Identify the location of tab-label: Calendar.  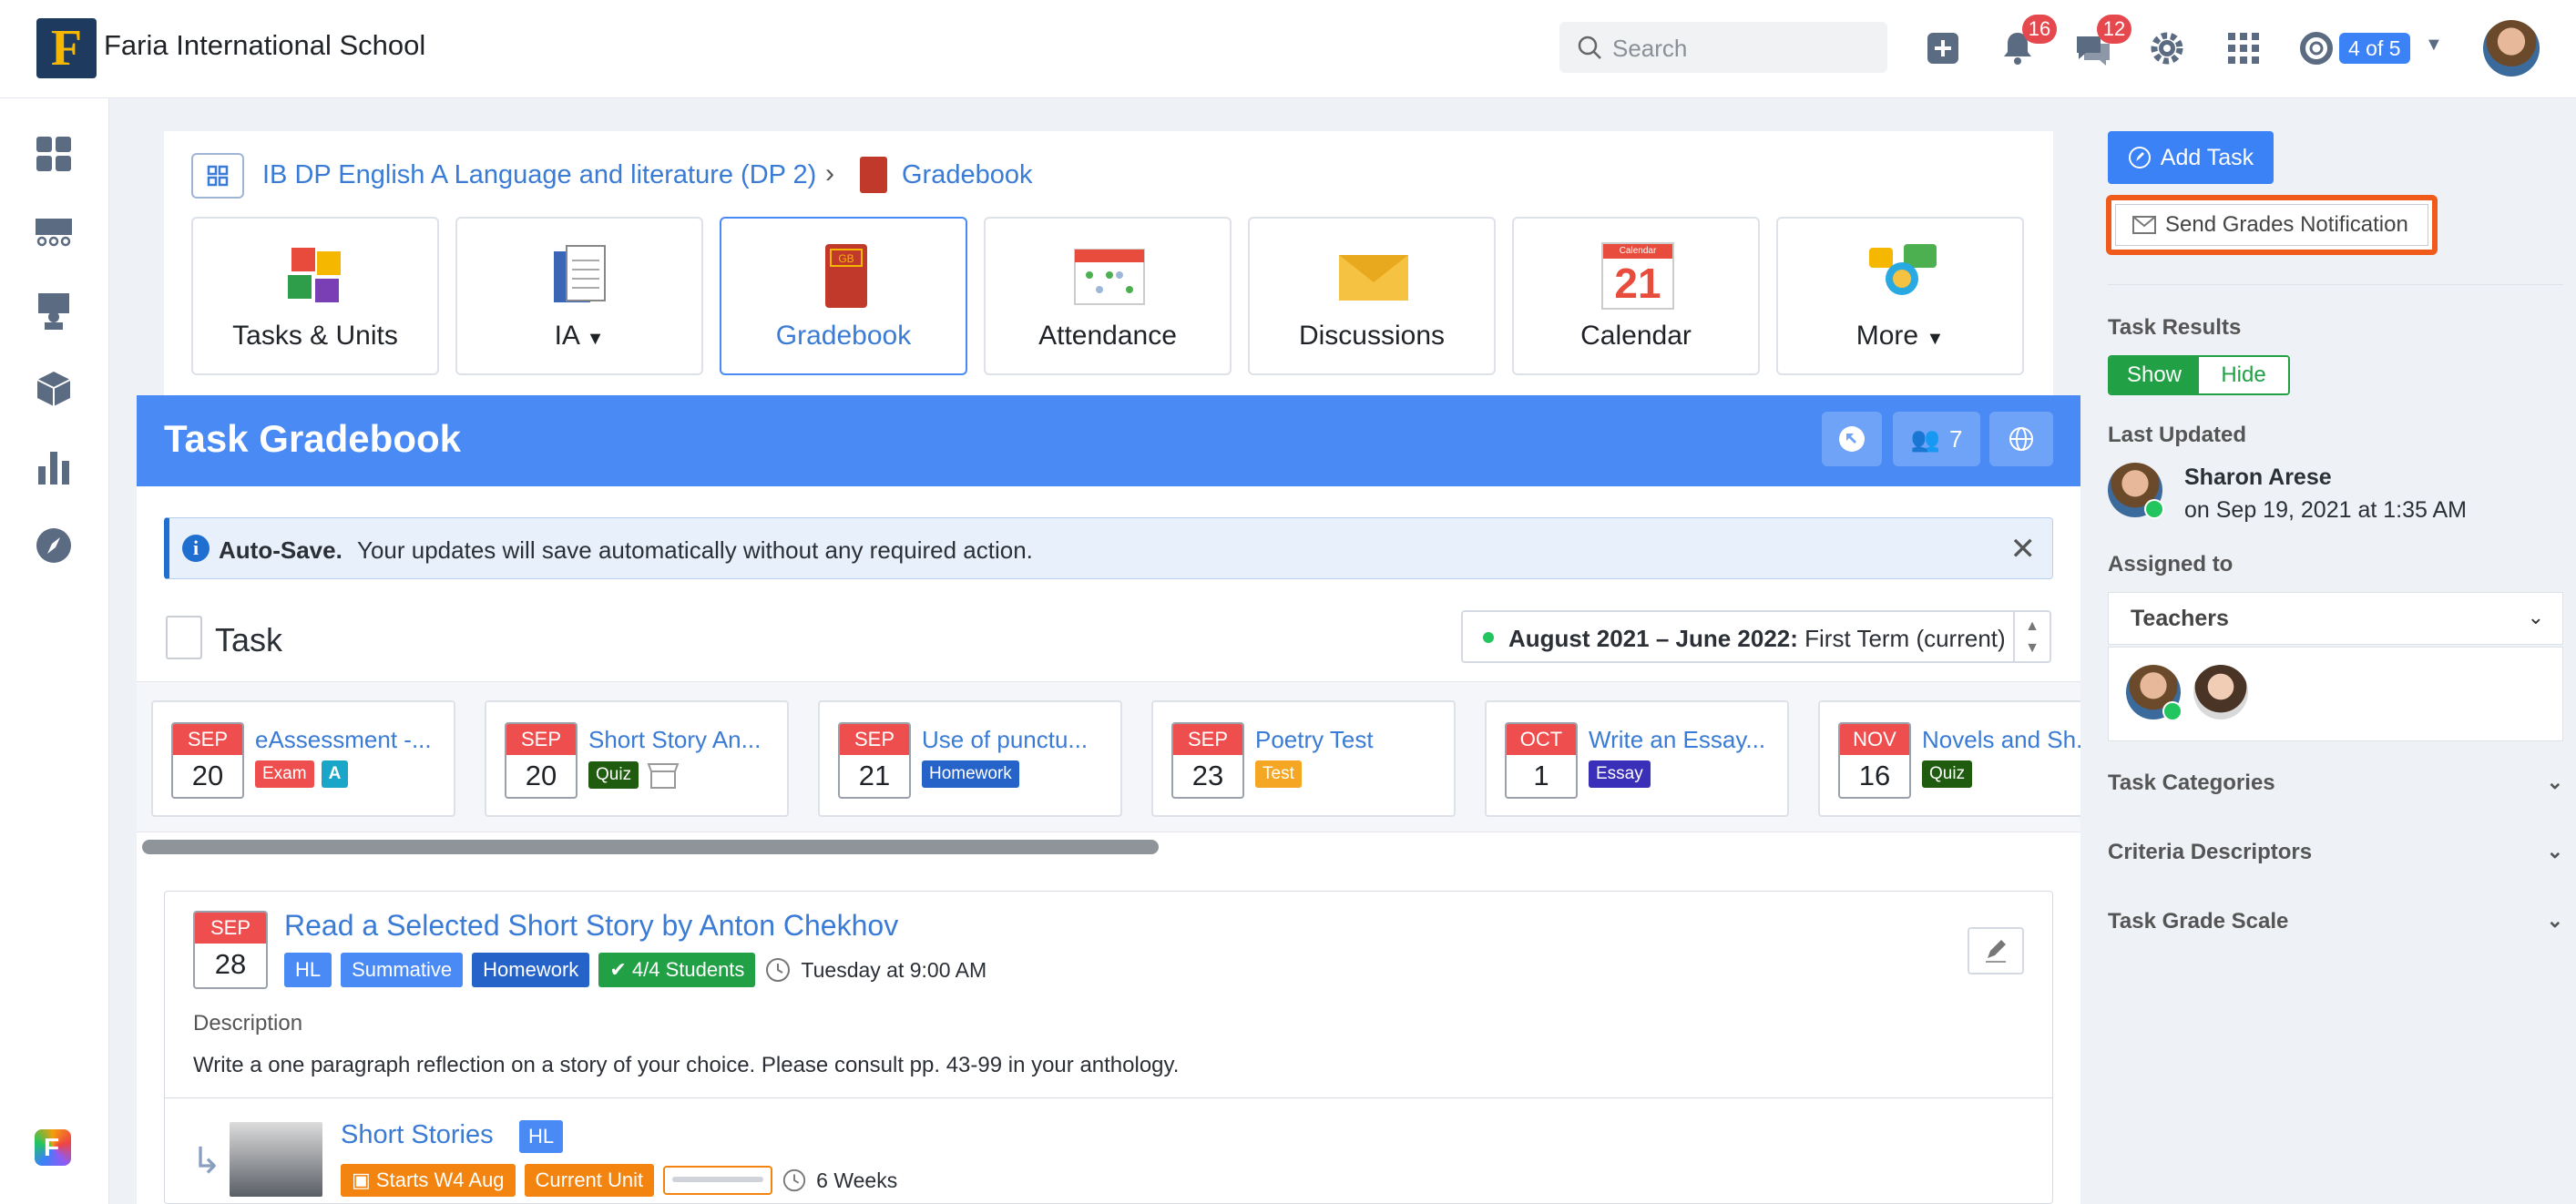
(1636, 336).